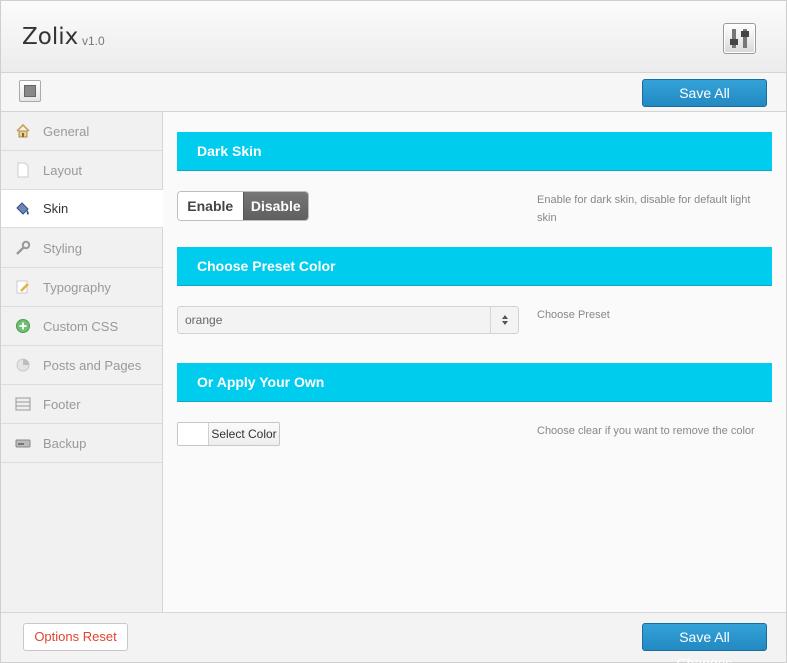 The width and height of the screenshot is (787, 663). Describe the element at coordinates (348, 320) in the screenshot. I see `preset-color-select: orange` at that location.